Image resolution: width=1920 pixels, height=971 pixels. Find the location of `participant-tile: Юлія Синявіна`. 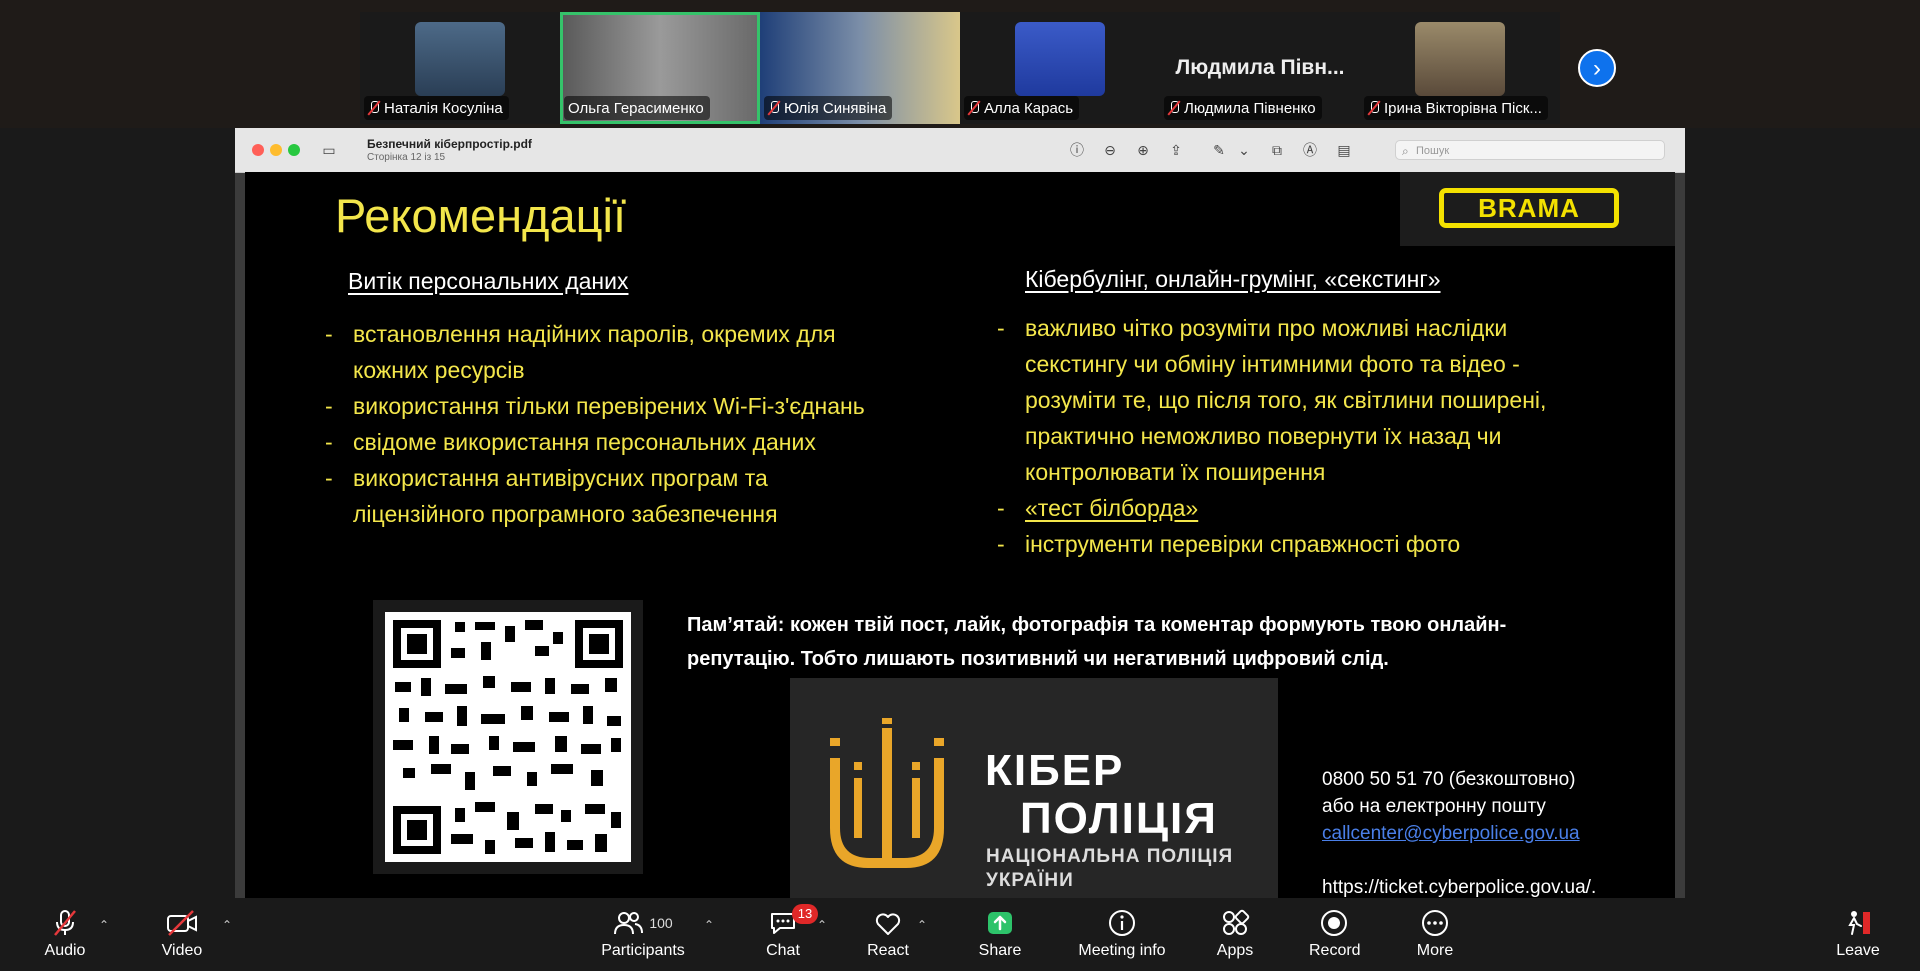

participant-tile: Юлія Синявіна is located at coordinates (860, 68).